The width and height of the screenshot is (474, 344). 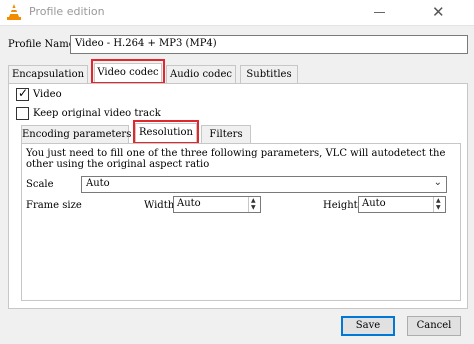 I want to click on resolution-hint-line2: other using the original aspect ratio, so click(x=118, y=164).